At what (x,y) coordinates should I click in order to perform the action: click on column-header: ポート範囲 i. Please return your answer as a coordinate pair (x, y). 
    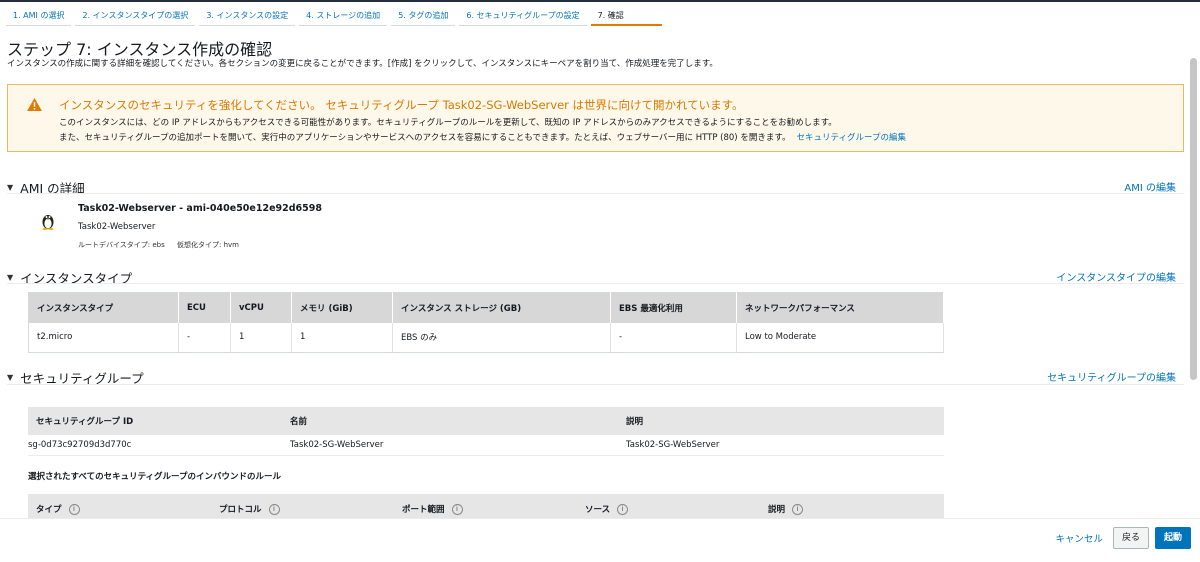
    Looking at the image, I should click on (485, 506).